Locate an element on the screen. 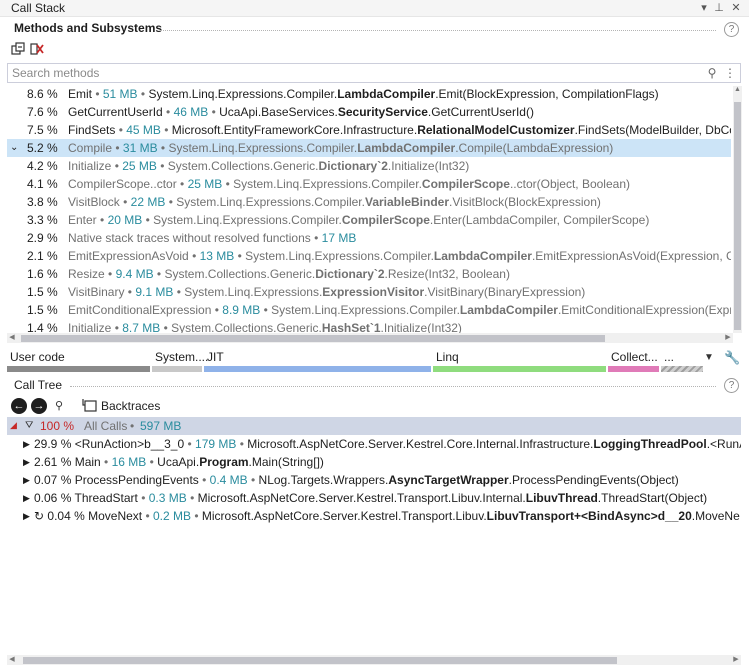 The image size is (749, 666). method-size: 25 MB is located at coordinates (205, 184).